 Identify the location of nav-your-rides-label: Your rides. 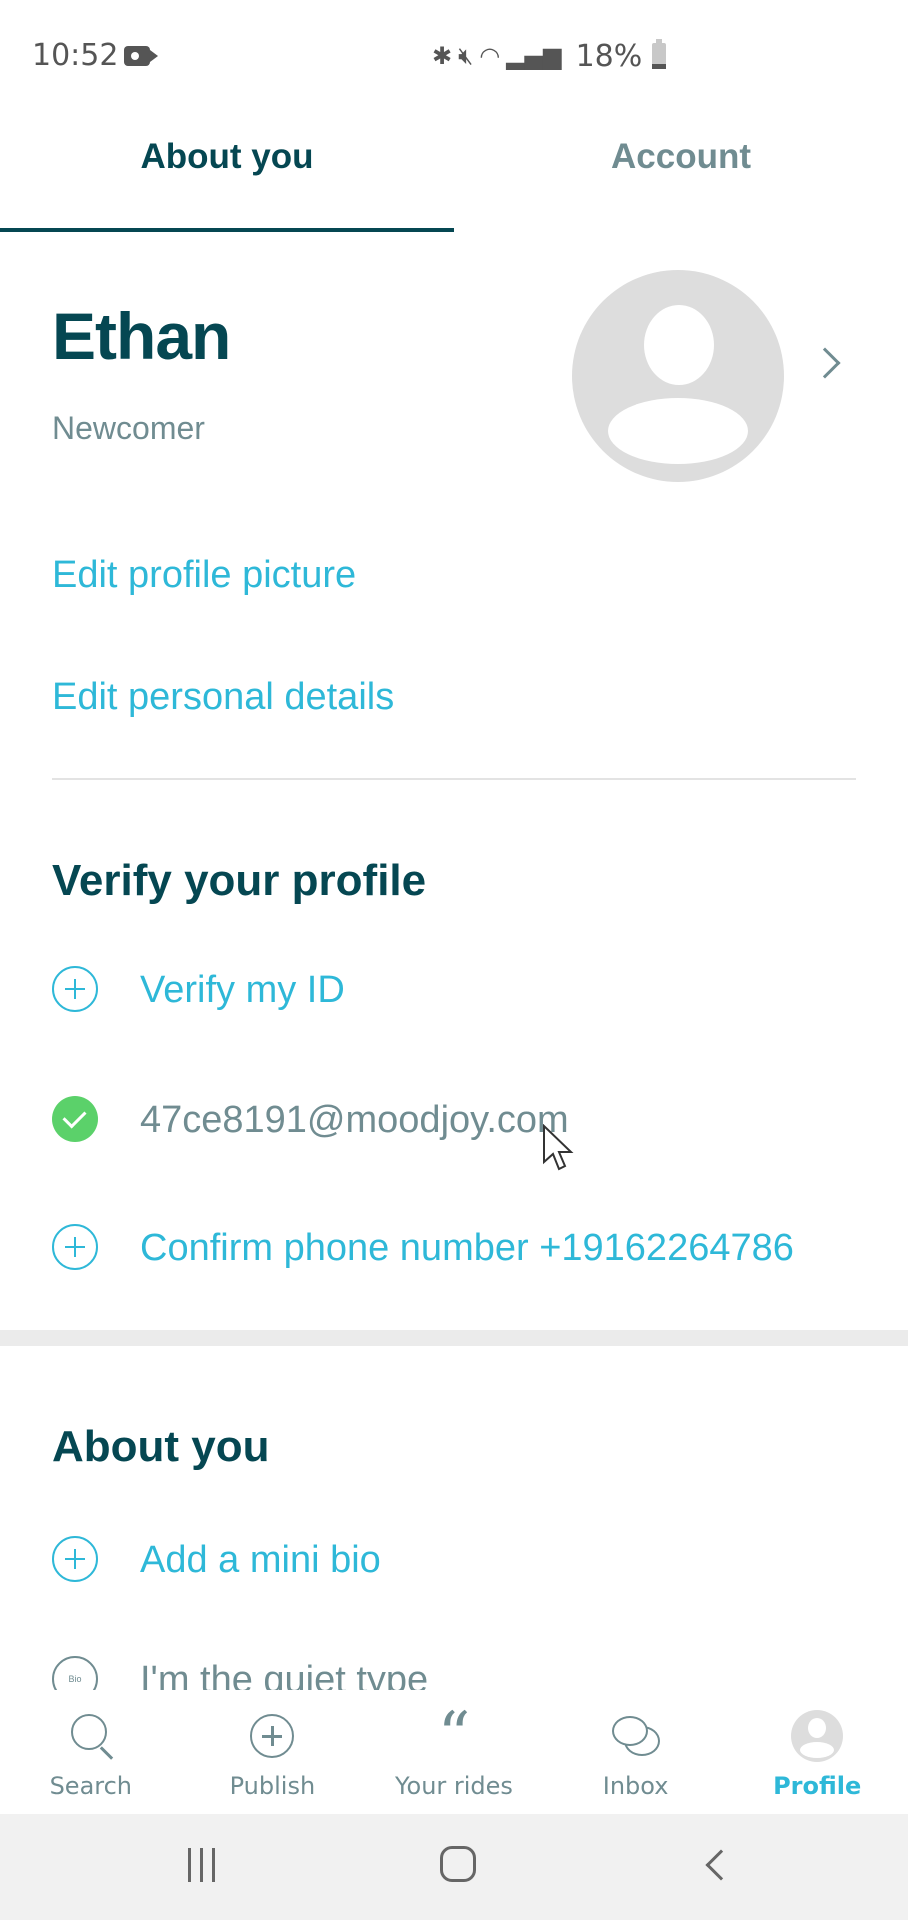
(454, 1786).